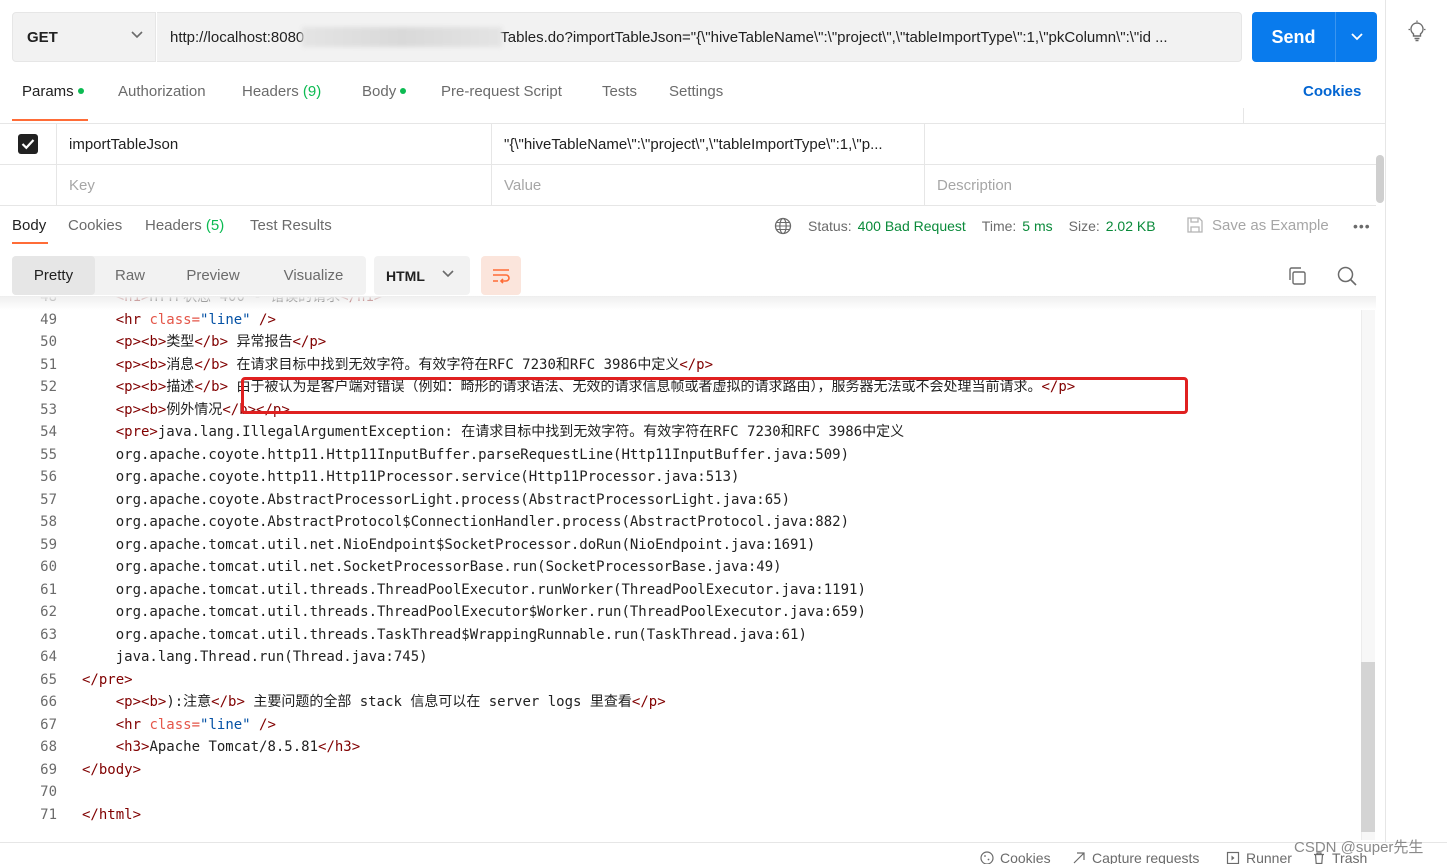 This screenshot has height=864, width=1447. I want to click on resp-tab-cookies: Cookies, so click(95, 225).